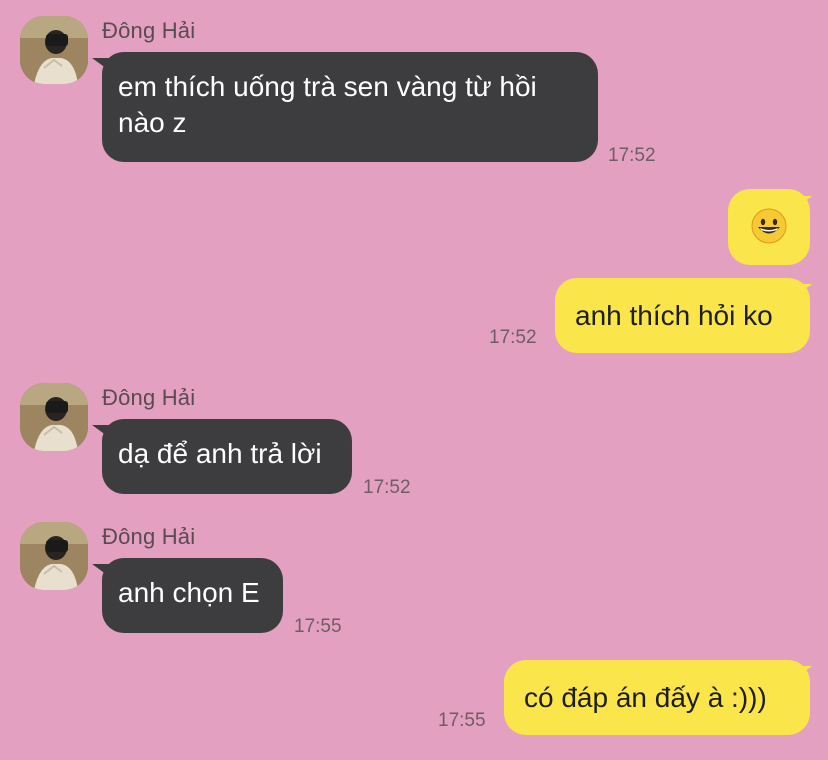  I want to click on outgoing-emoji-bubble, so click(769, 227).